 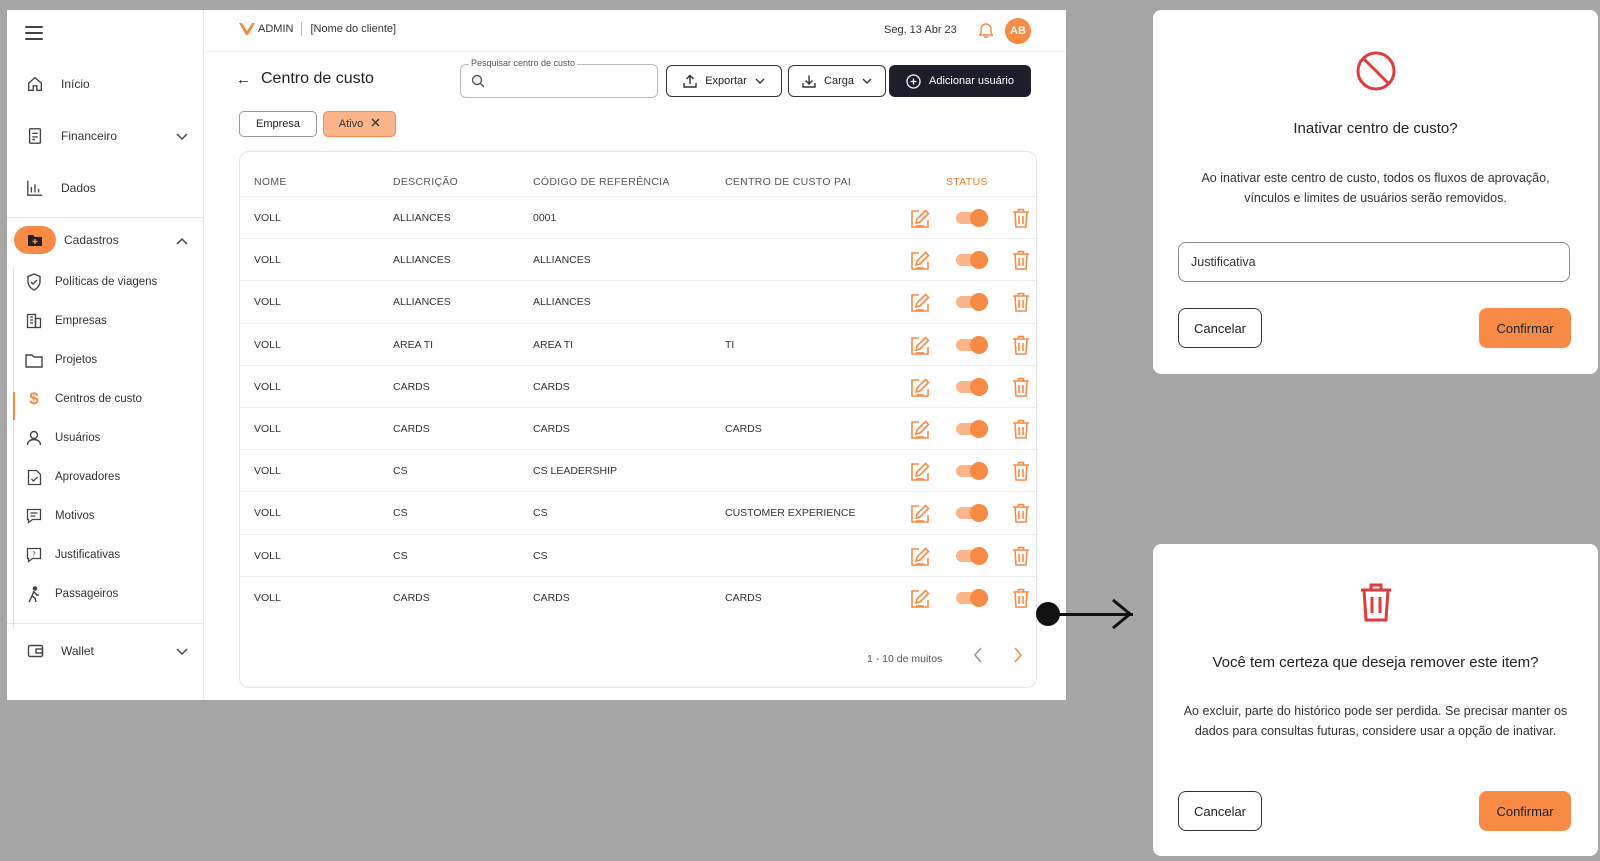 I want to click on sidebar-item-cadastros: Cadastros, so click(x=105, y=240).